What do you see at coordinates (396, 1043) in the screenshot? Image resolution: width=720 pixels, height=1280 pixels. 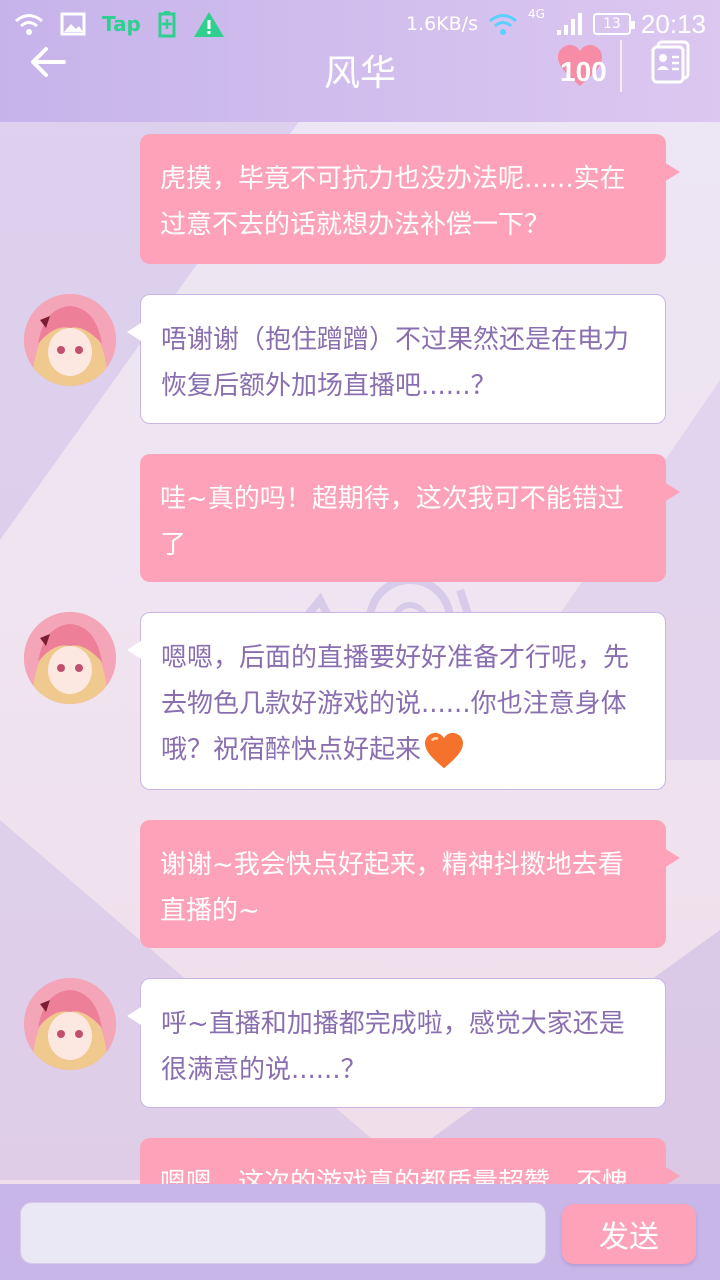 I see `incoming-message: 呼~直播和加播都完成啦，感觉大家还是很满意的说......？` at bounding box center [396, 1043].